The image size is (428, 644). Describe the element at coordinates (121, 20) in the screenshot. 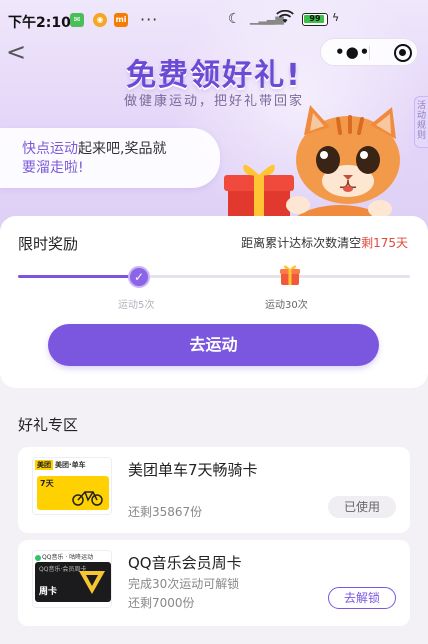

I see `mi-icon: mi` at that location.